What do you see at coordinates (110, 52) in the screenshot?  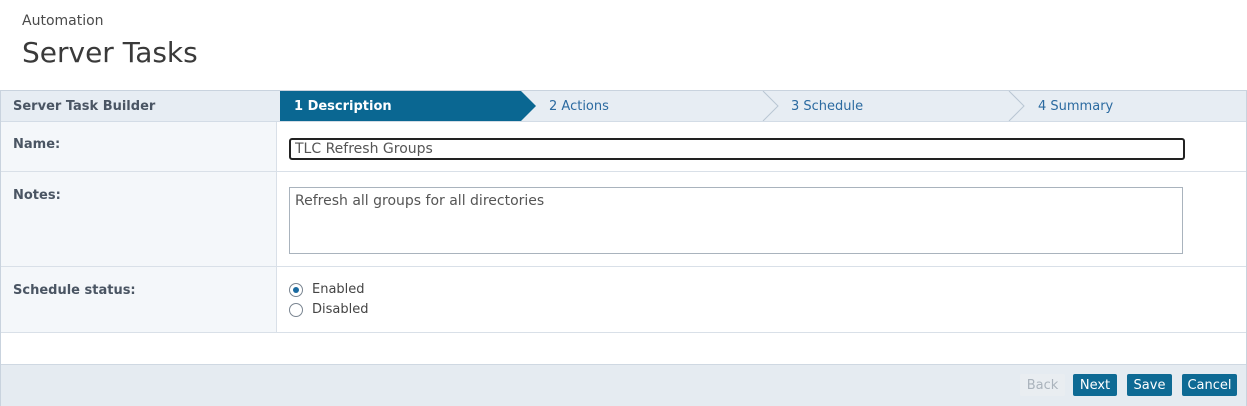 I see `page-title: Server Tasks` at bounding box center [110, 52].